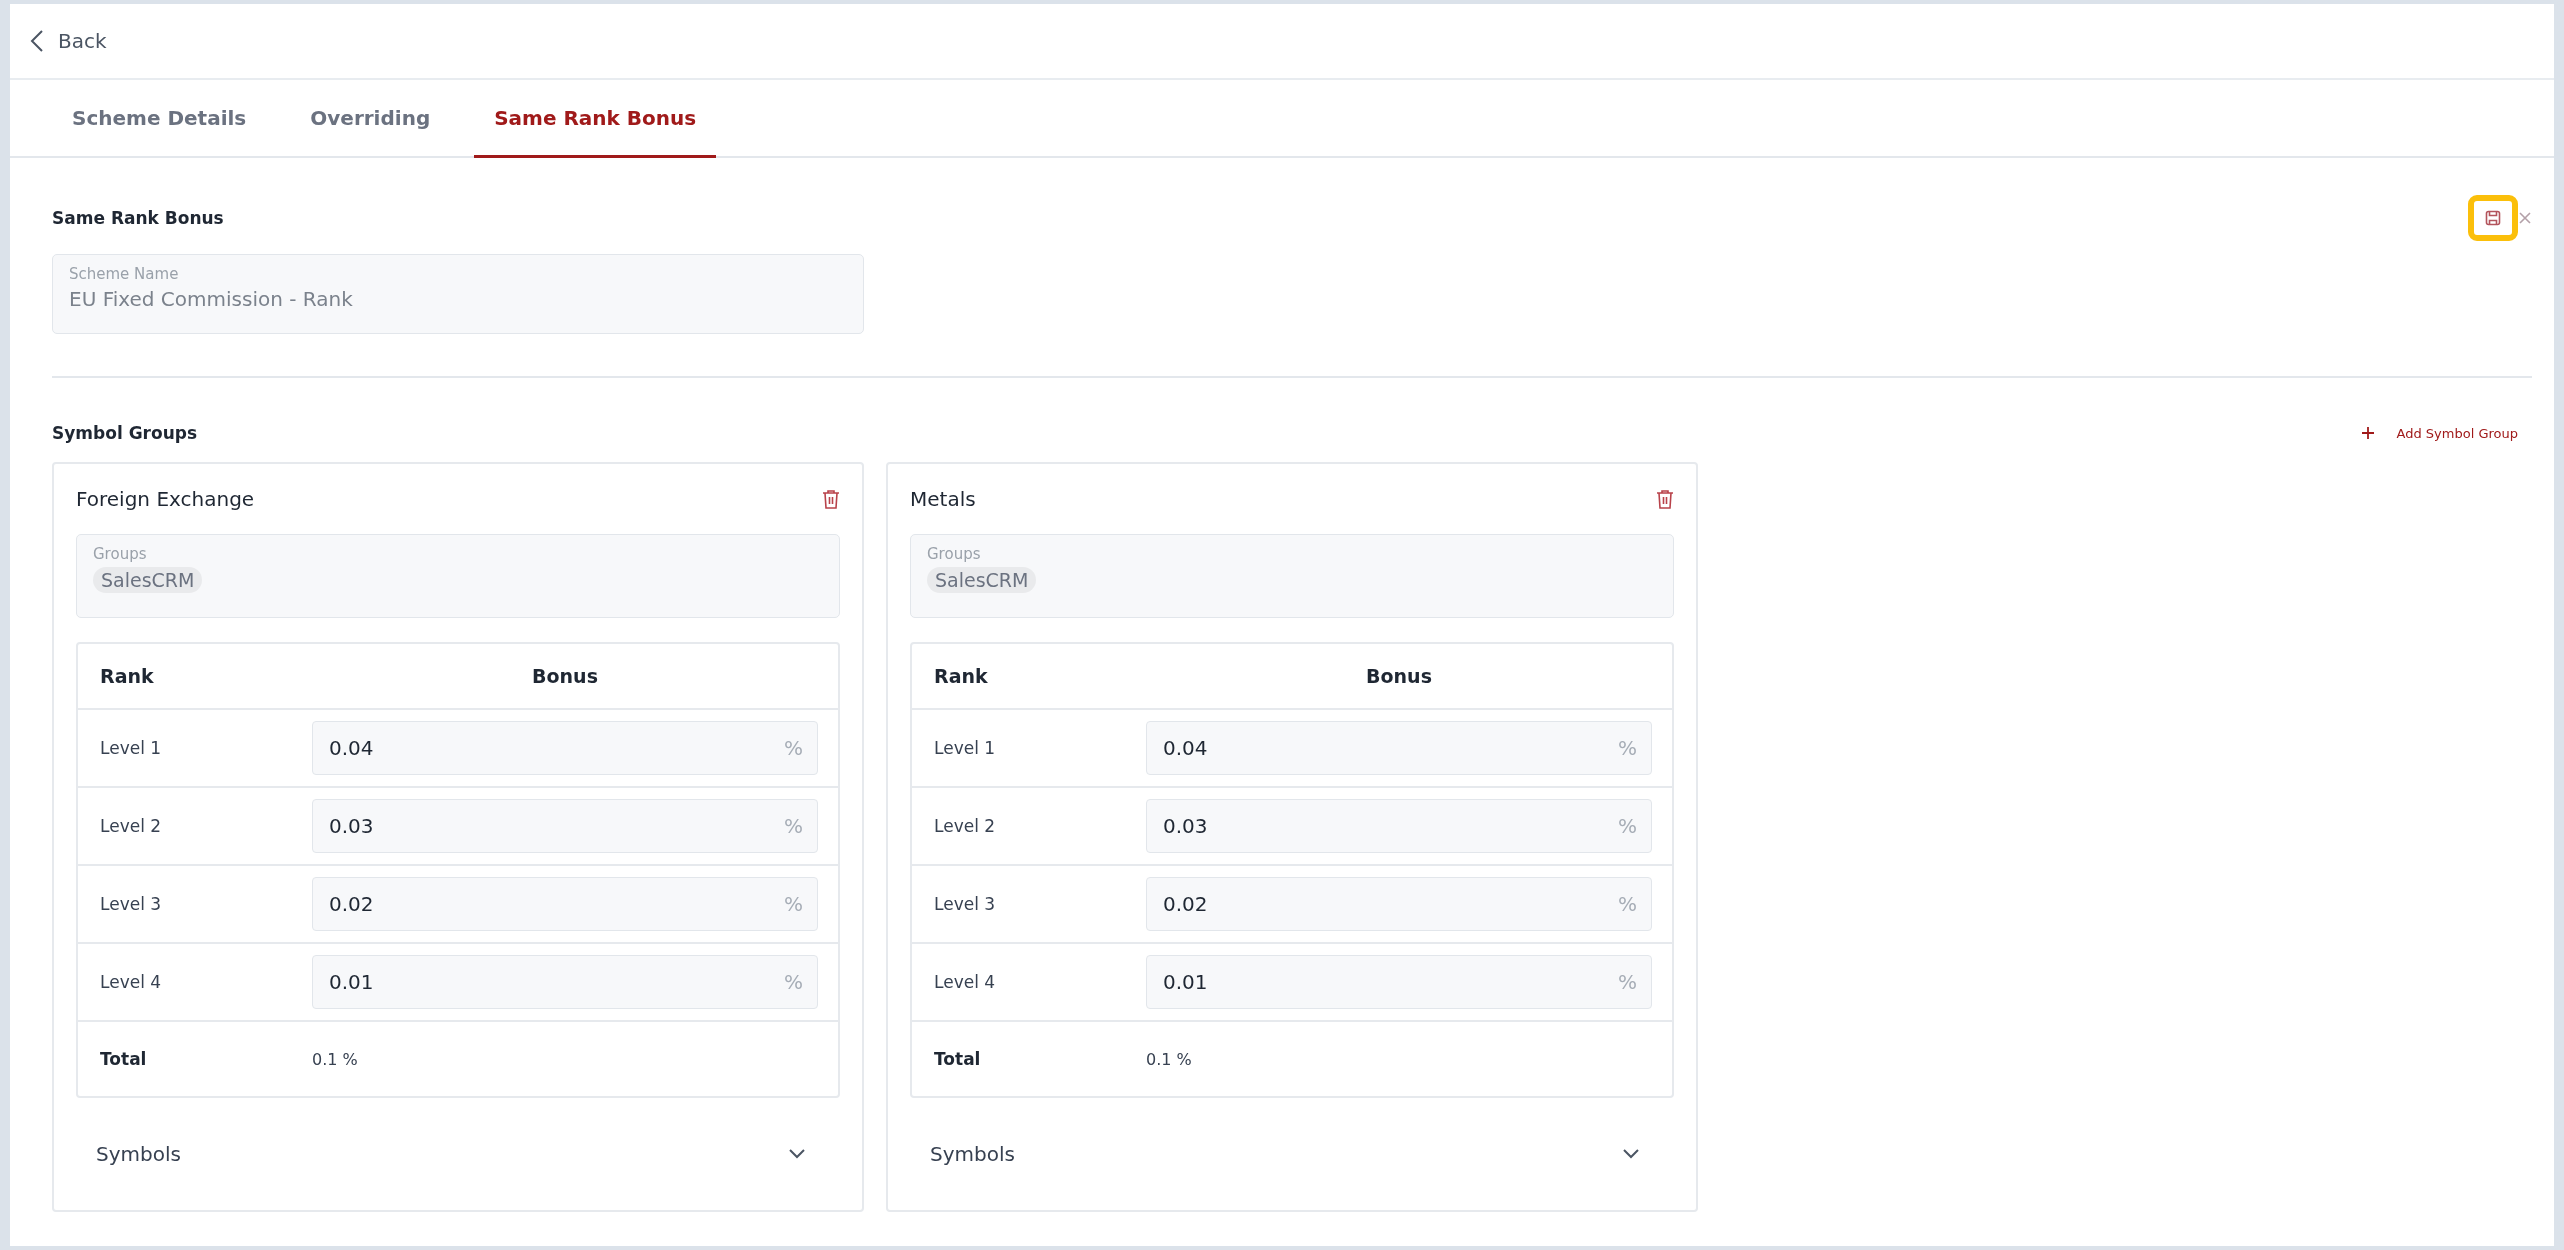 This screenshot has width=2564, height=1250. Describe the element at coordinates (159, 119) in the screenshot. I see `tab: Scheme Details` at that location.